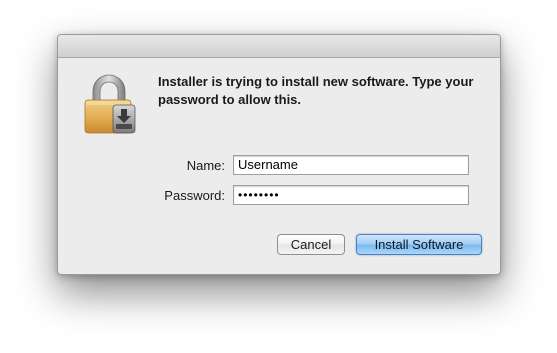 The image size is (557, 353). I want to click on install-software-button: Install Software, so click(419, 244).